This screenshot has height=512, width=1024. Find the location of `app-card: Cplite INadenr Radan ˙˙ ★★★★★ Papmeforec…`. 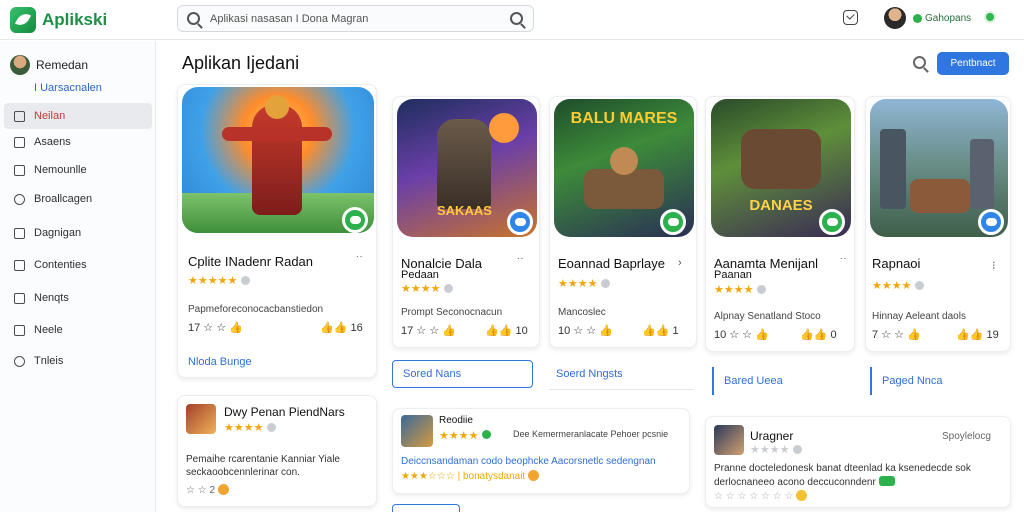

app-card: Cplite INadenr Radan ˙˙ ★★★★★ Papmeforec… is located at coordinates (277, 231).